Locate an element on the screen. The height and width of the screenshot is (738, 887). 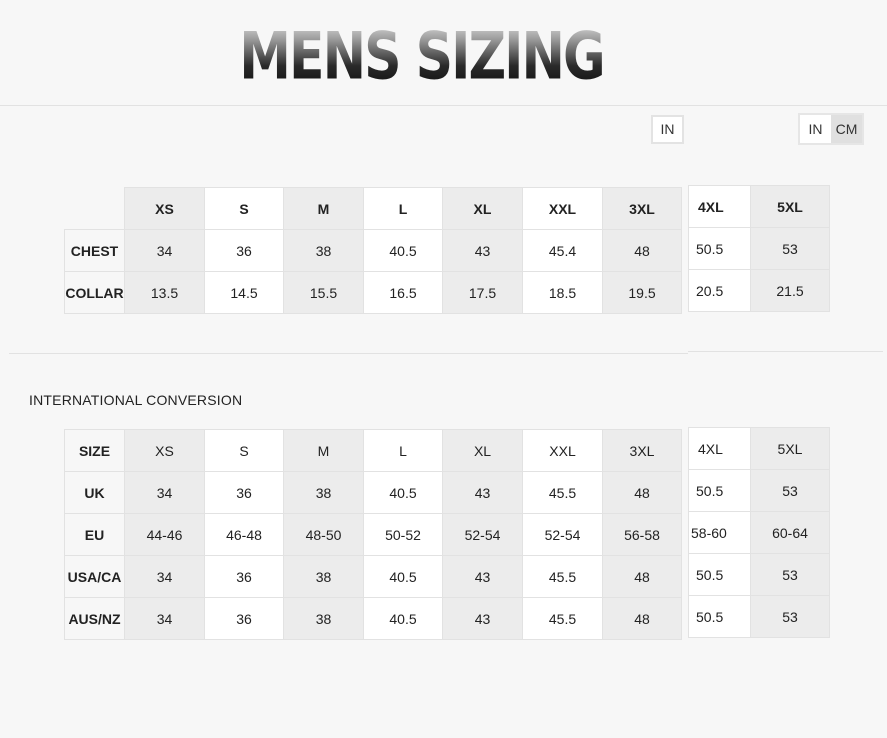
size-column-header: SIZE is located at coordinates (94, 450).